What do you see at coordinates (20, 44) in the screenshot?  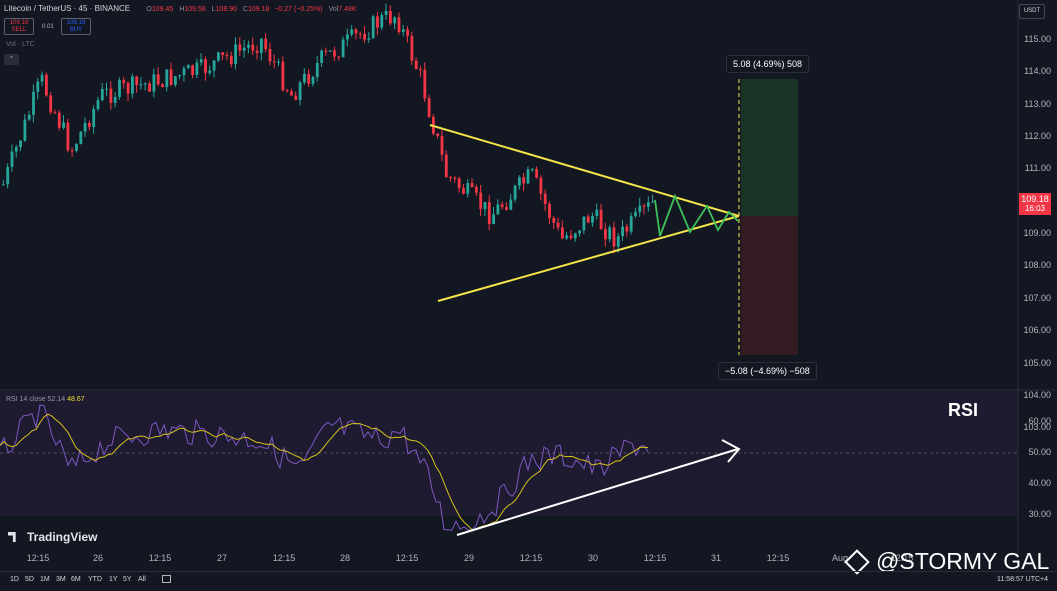 I see `volume-indicator-label: Vol · LTC` at bounding box center [20, 44].